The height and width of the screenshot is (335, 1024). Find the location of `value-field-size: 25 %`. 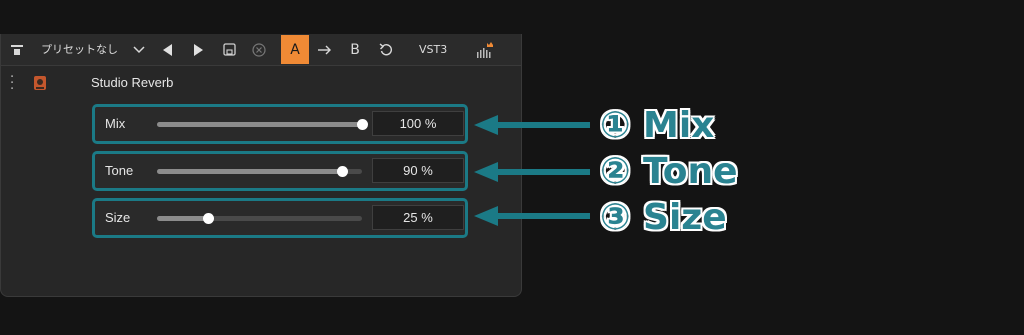

value-field-size: 25 % is located at coordinates (418, 217).